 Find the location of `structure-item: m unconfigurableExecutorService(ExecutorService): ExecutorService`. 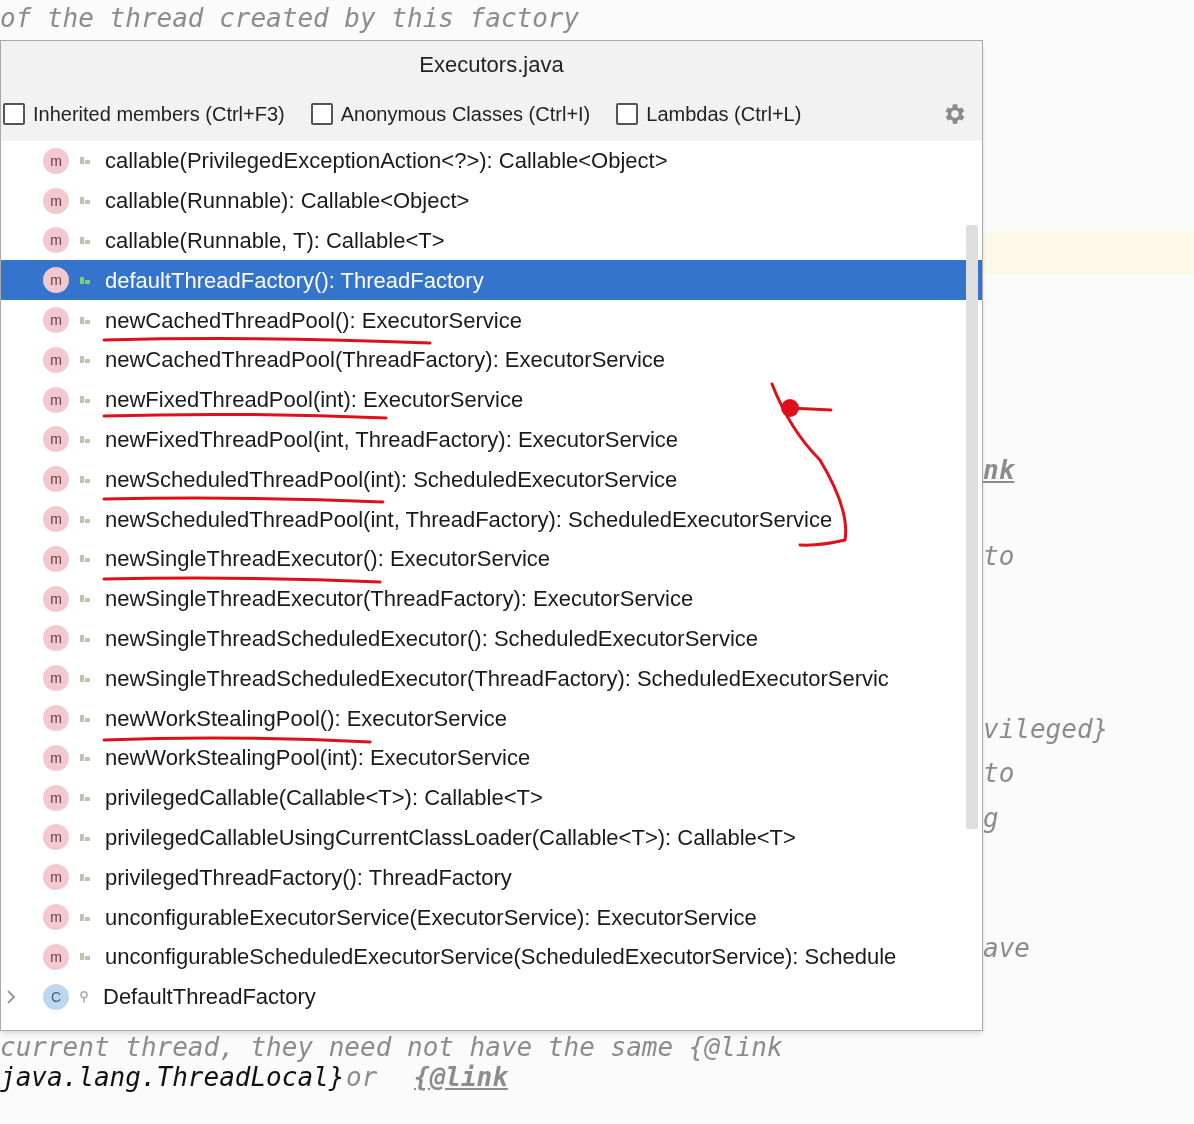

structure-item: m unconfigurableExecutorService(ExecutorService): ExecutorService is located at coordinates (491, 917).